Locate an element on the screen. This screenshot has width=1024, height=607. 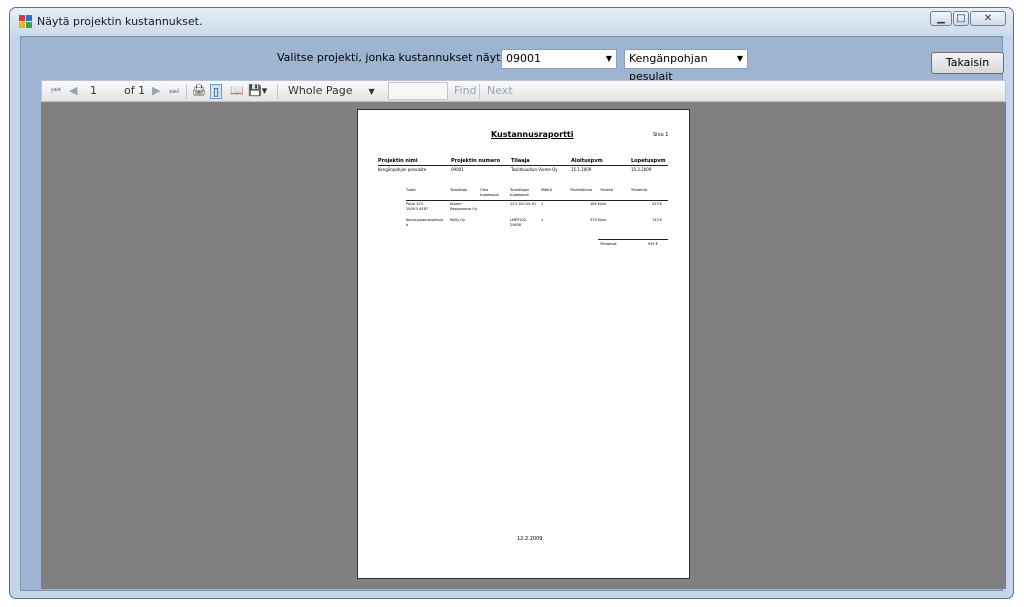
header-project-name: Projektin nimi is located at coordinates (398, 161).